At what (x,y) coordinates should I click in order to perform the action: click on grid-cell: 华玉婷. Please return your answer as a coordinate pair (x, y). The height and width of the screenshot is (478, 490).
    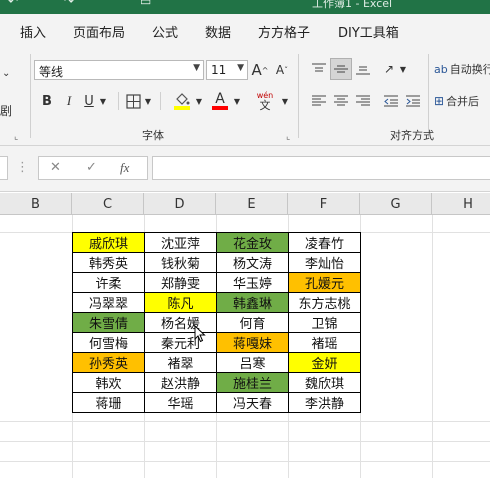
    Looking at the image, I should click on (252, 282).